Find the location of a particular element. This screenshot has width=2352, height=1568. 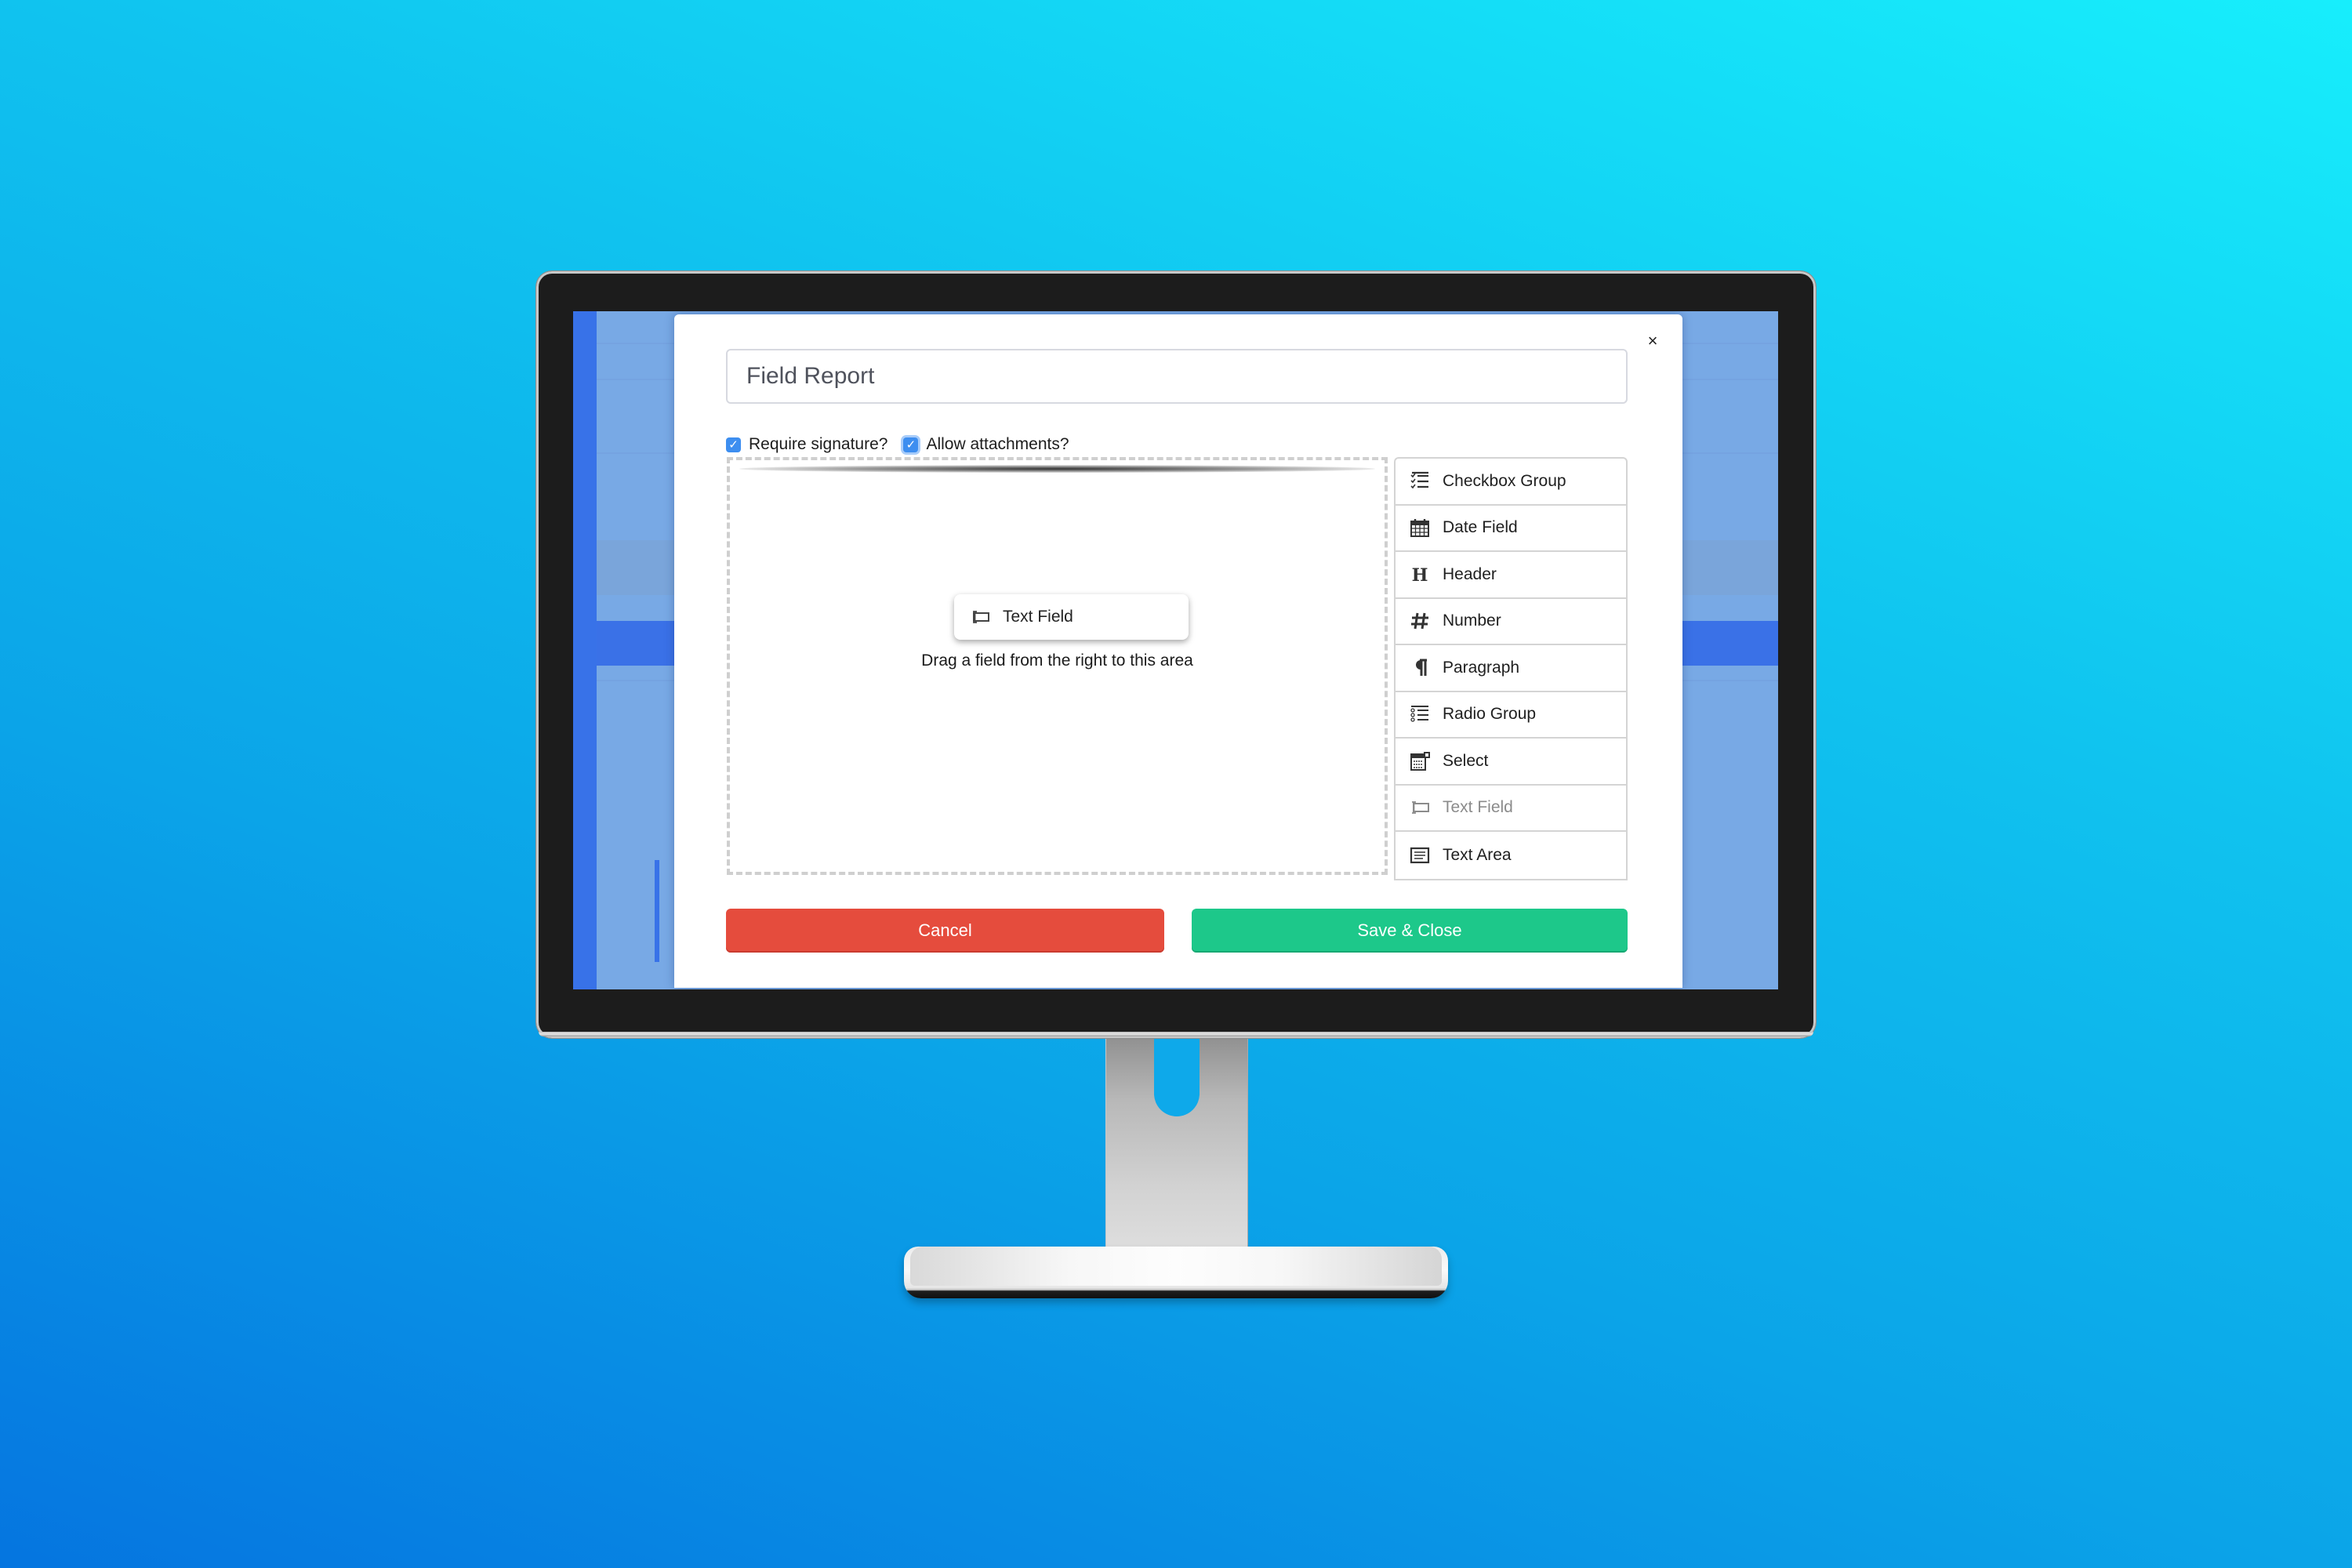

field-type-label: Radio Group is located at coordinates (1490, 714).